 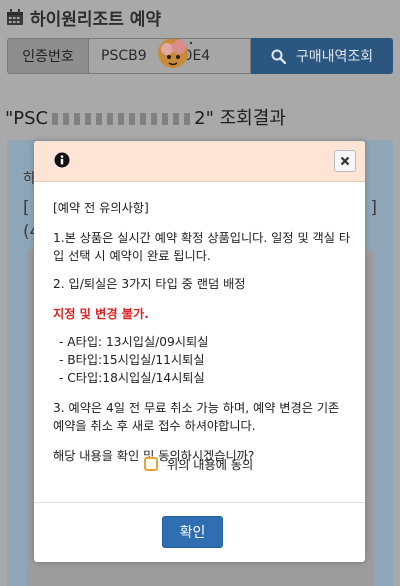 I want to click on result-fragment: [, so click(x=26, y=208).